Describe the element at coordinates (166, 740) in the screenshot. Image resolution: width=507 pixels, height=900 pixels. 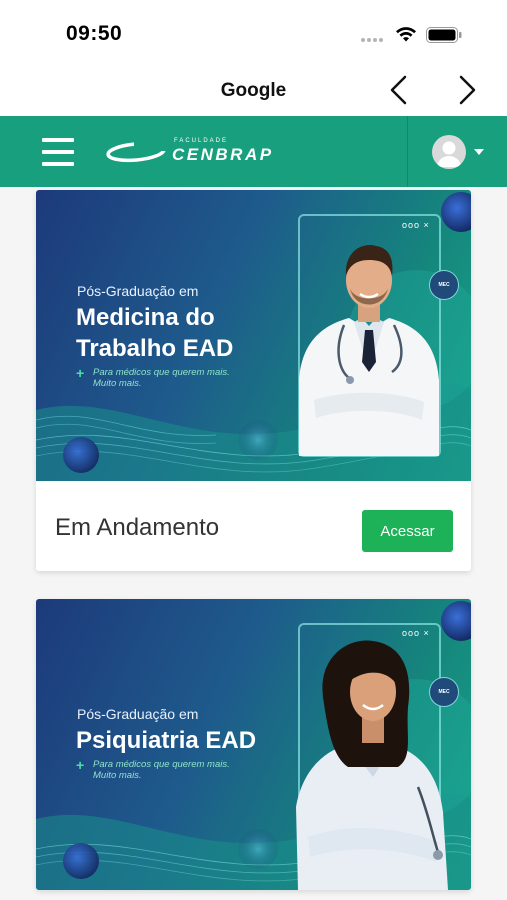
I see `banner-title-line1: Psiquiatria EAD` at that location.